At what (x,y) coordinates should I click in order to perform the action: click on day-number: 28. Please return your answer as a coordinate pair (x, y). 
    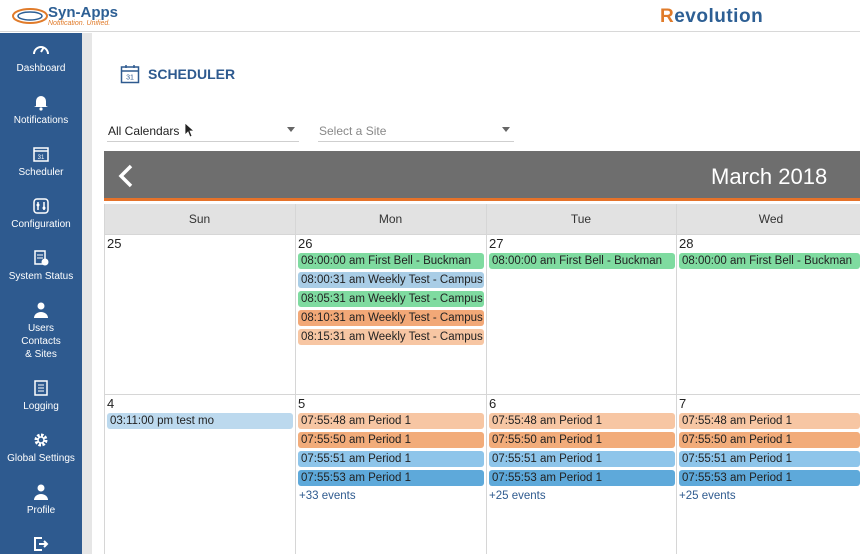
    Looking at the image, I should click on (686, 243).